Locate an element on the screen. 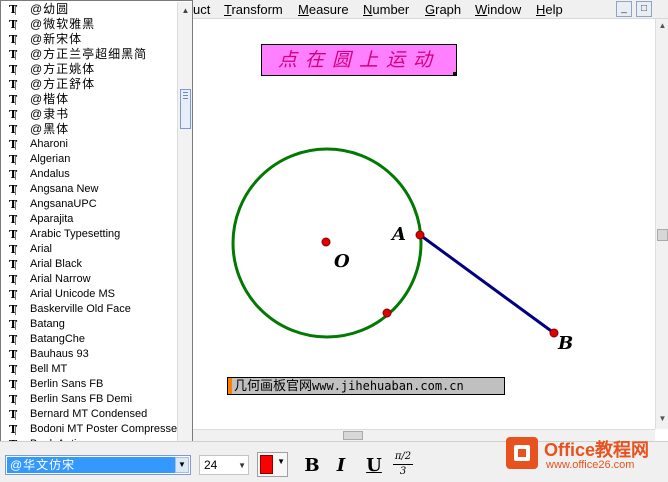 This screenshot has height=482, width=668. bold-button: B is located at coordinates (312, 466).